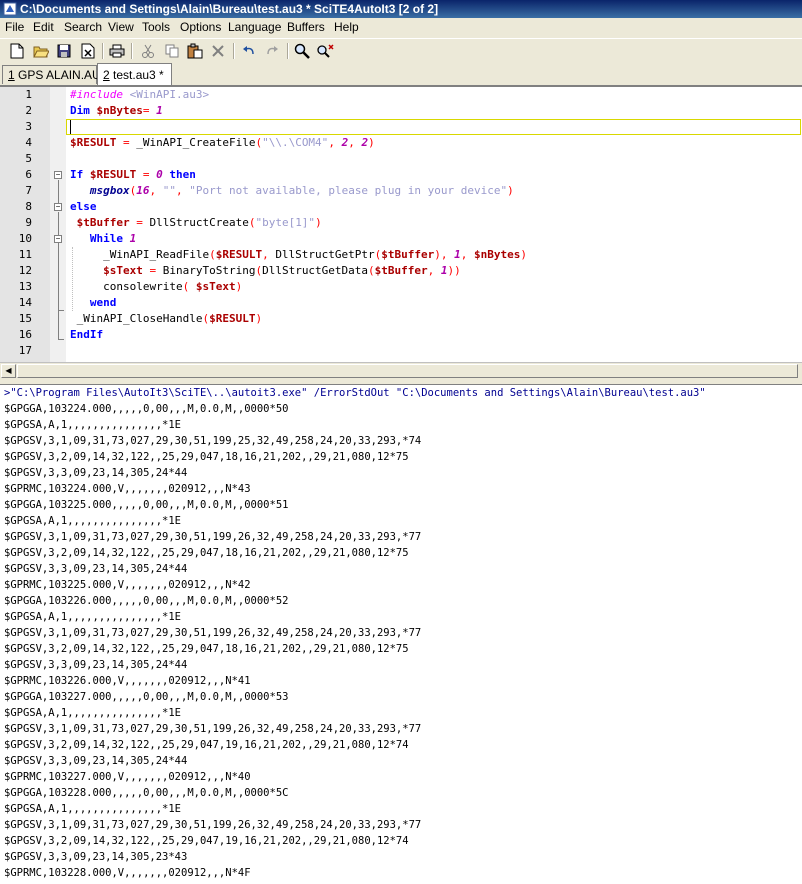 This screenshot has width=802, height=884. What do you see at coordinates (61, 75) in the screenshot?
I see `tab-label: GPS ALAIN.AU3` at bounding box center [61, 75].